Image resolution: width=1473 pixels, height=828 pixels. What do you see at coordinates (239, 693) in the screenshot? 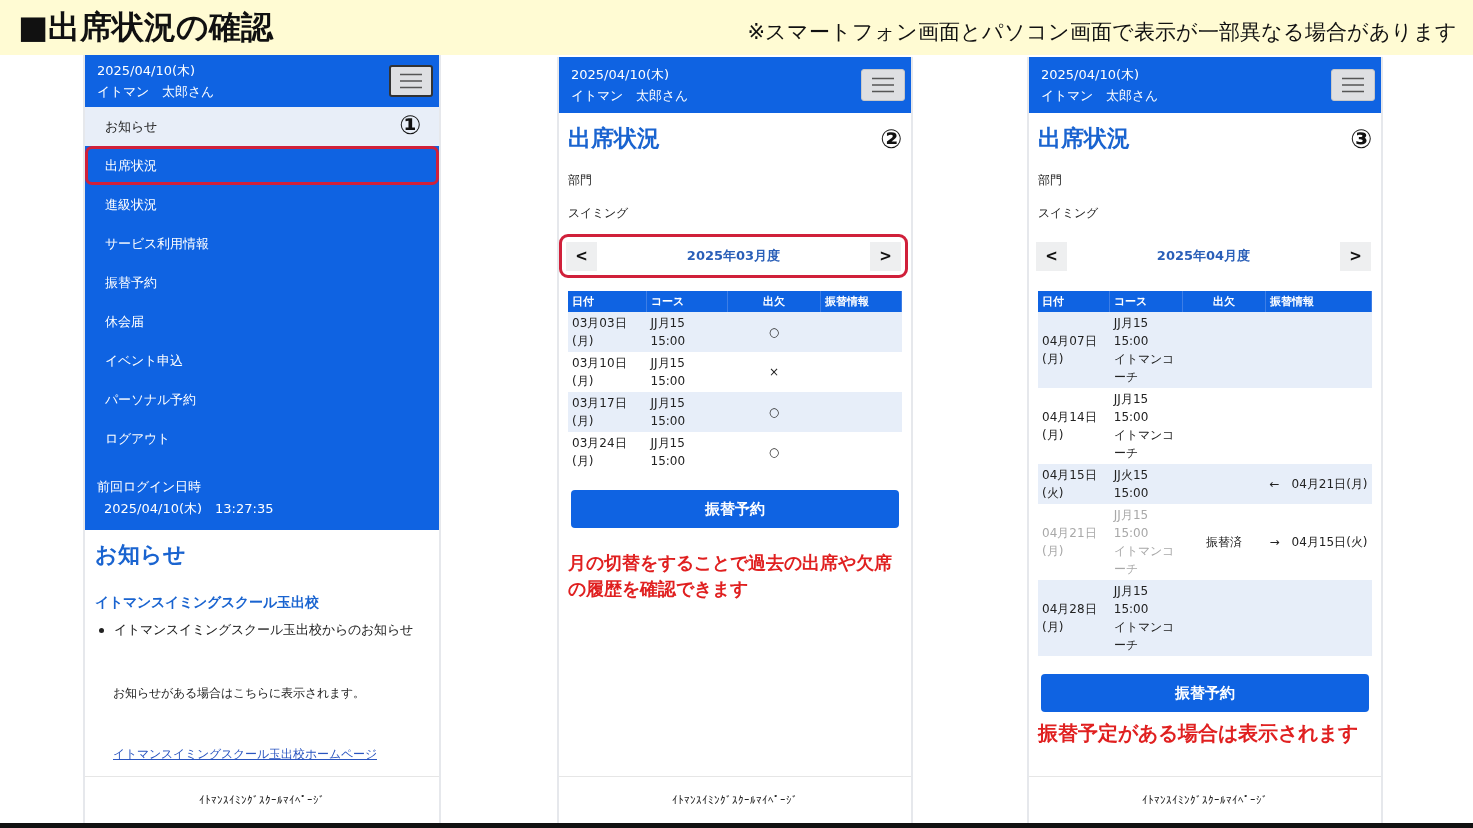
I see `notice-message: お知らせがある場合はこちらに表示されます。` at bounding box center [239, 693].